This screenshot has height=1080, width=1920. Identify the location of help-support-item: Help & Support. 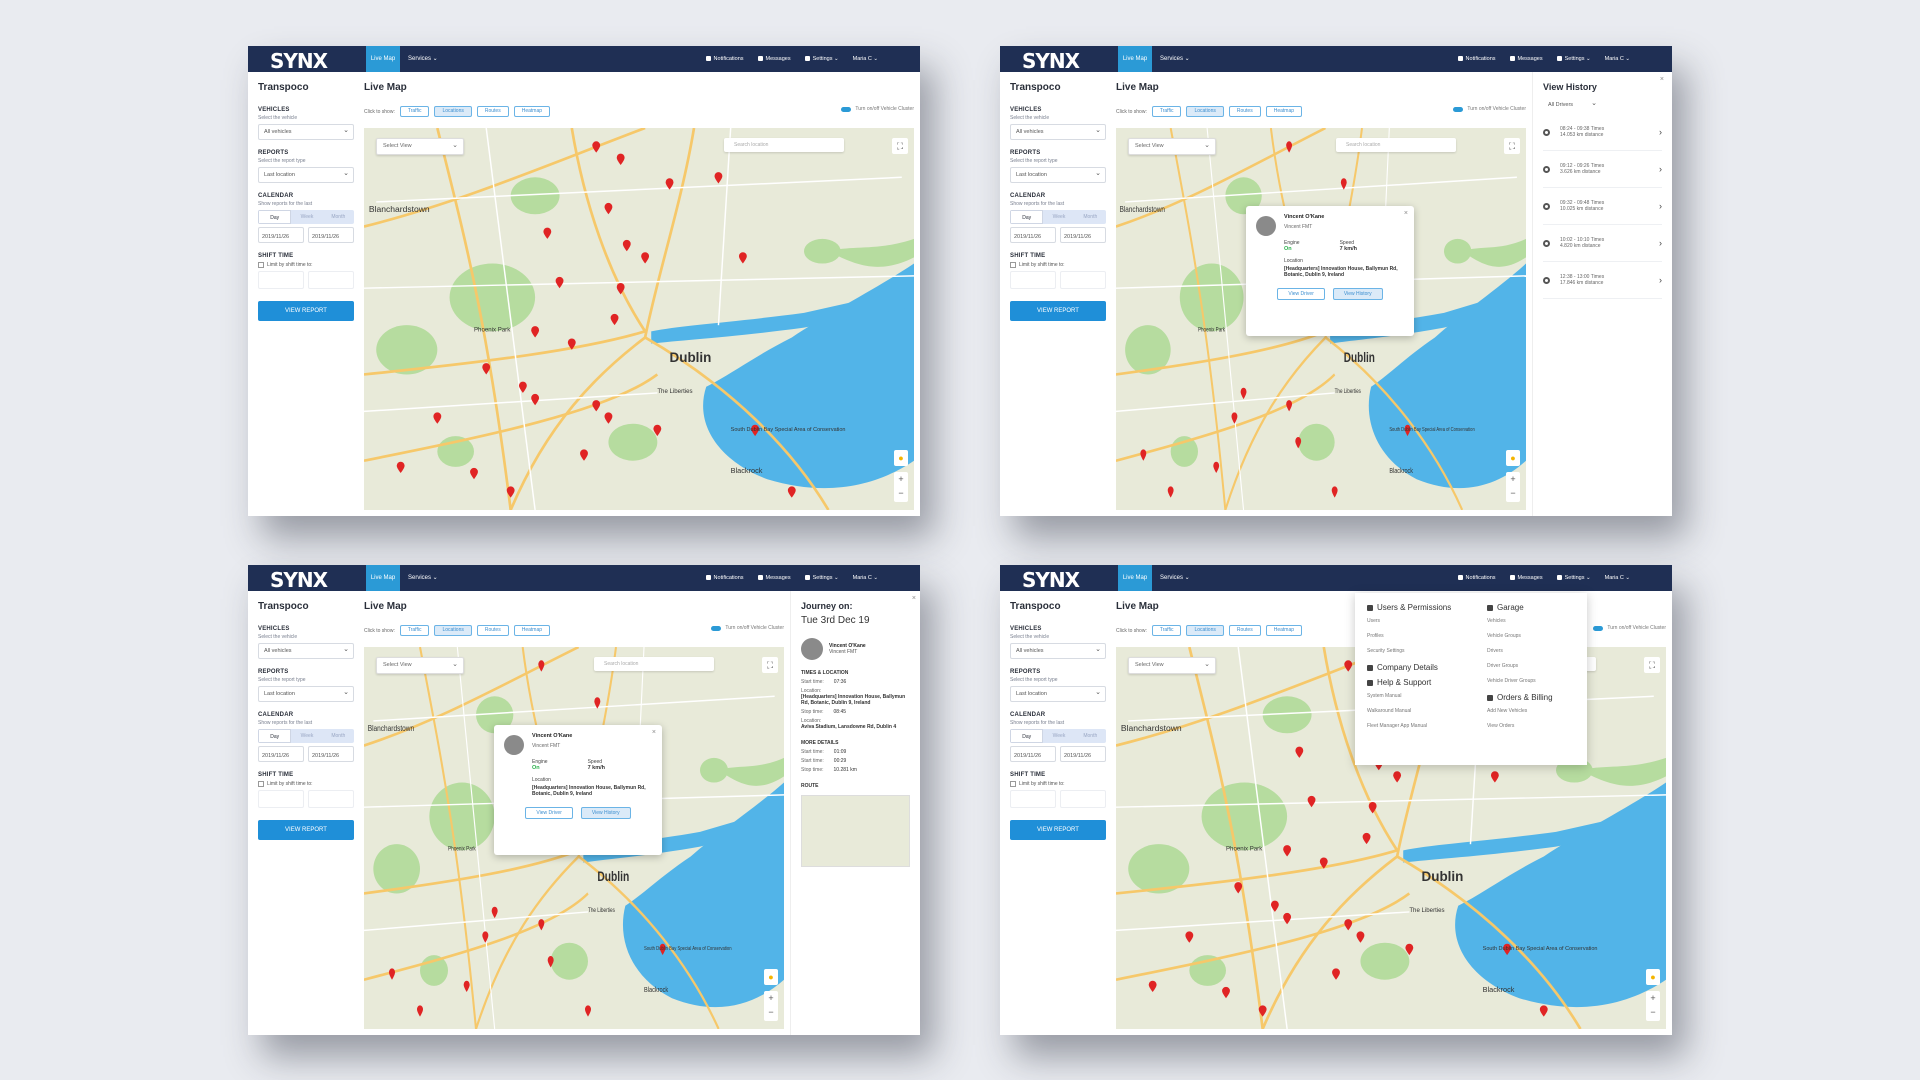
(1409, 682).